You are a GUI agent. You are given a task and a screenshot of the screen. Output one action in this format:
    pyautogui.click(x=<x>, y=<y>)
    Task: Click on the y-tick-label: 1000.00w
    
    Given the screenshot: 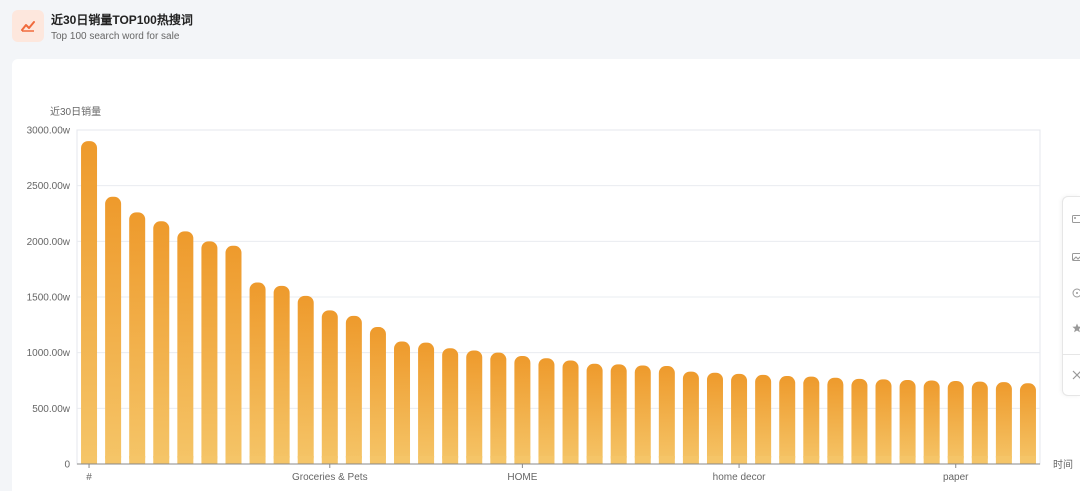 What is the action you would take?
    pyautogui.click(x=49, y=353)
    